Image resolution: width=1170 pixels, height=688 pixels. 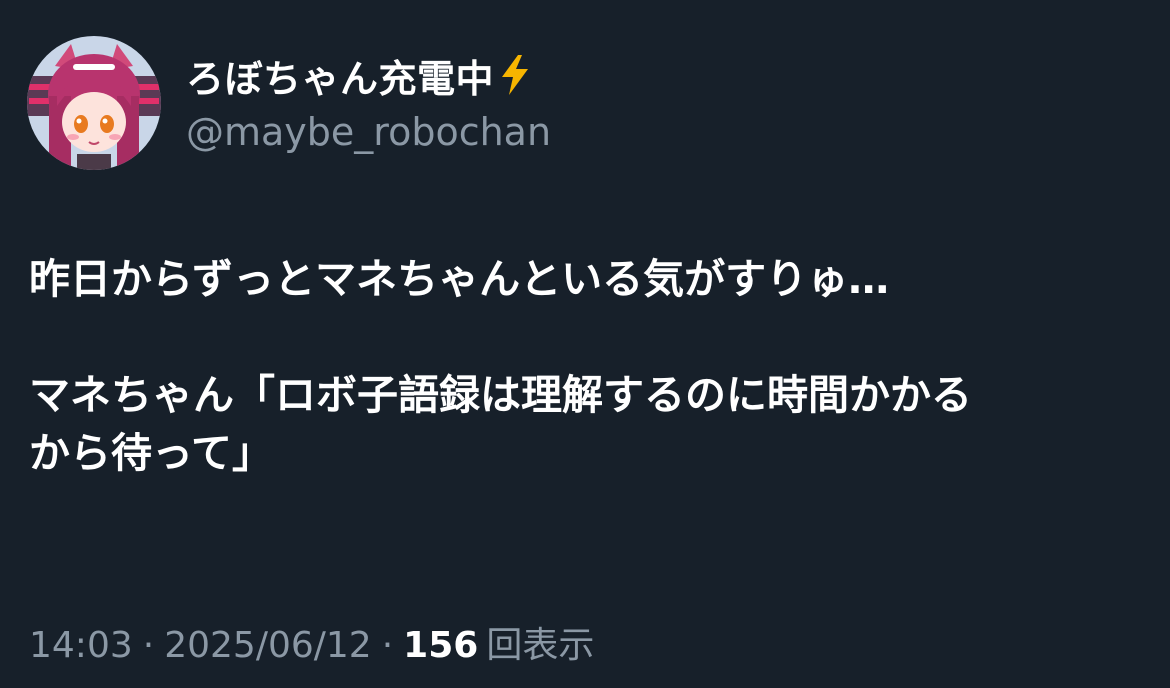 What do you see at coordinates (151, 453) in the screenshot?
I see `tweet-text-line: から待って」` at bounding box center [151, 453].